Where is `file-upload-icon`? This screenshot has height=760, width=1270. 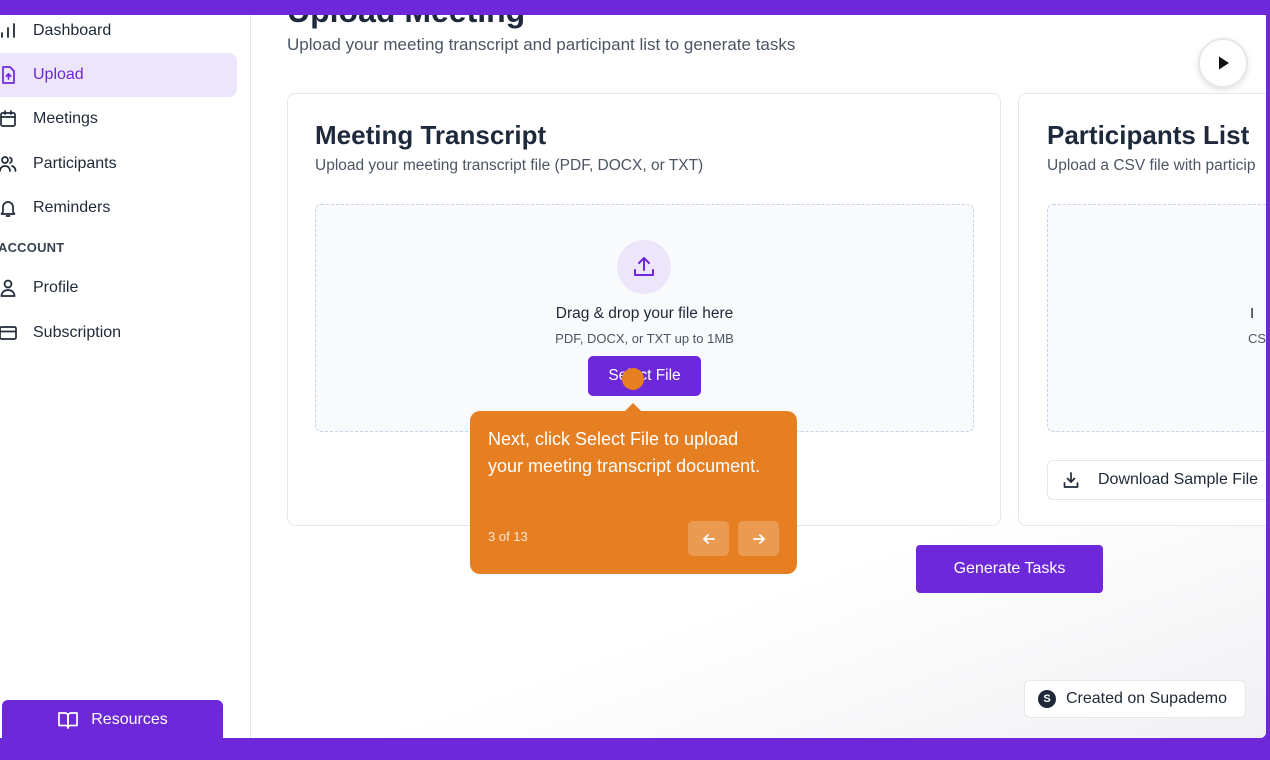
file-upload-icon is located at coordinates (9, 75).